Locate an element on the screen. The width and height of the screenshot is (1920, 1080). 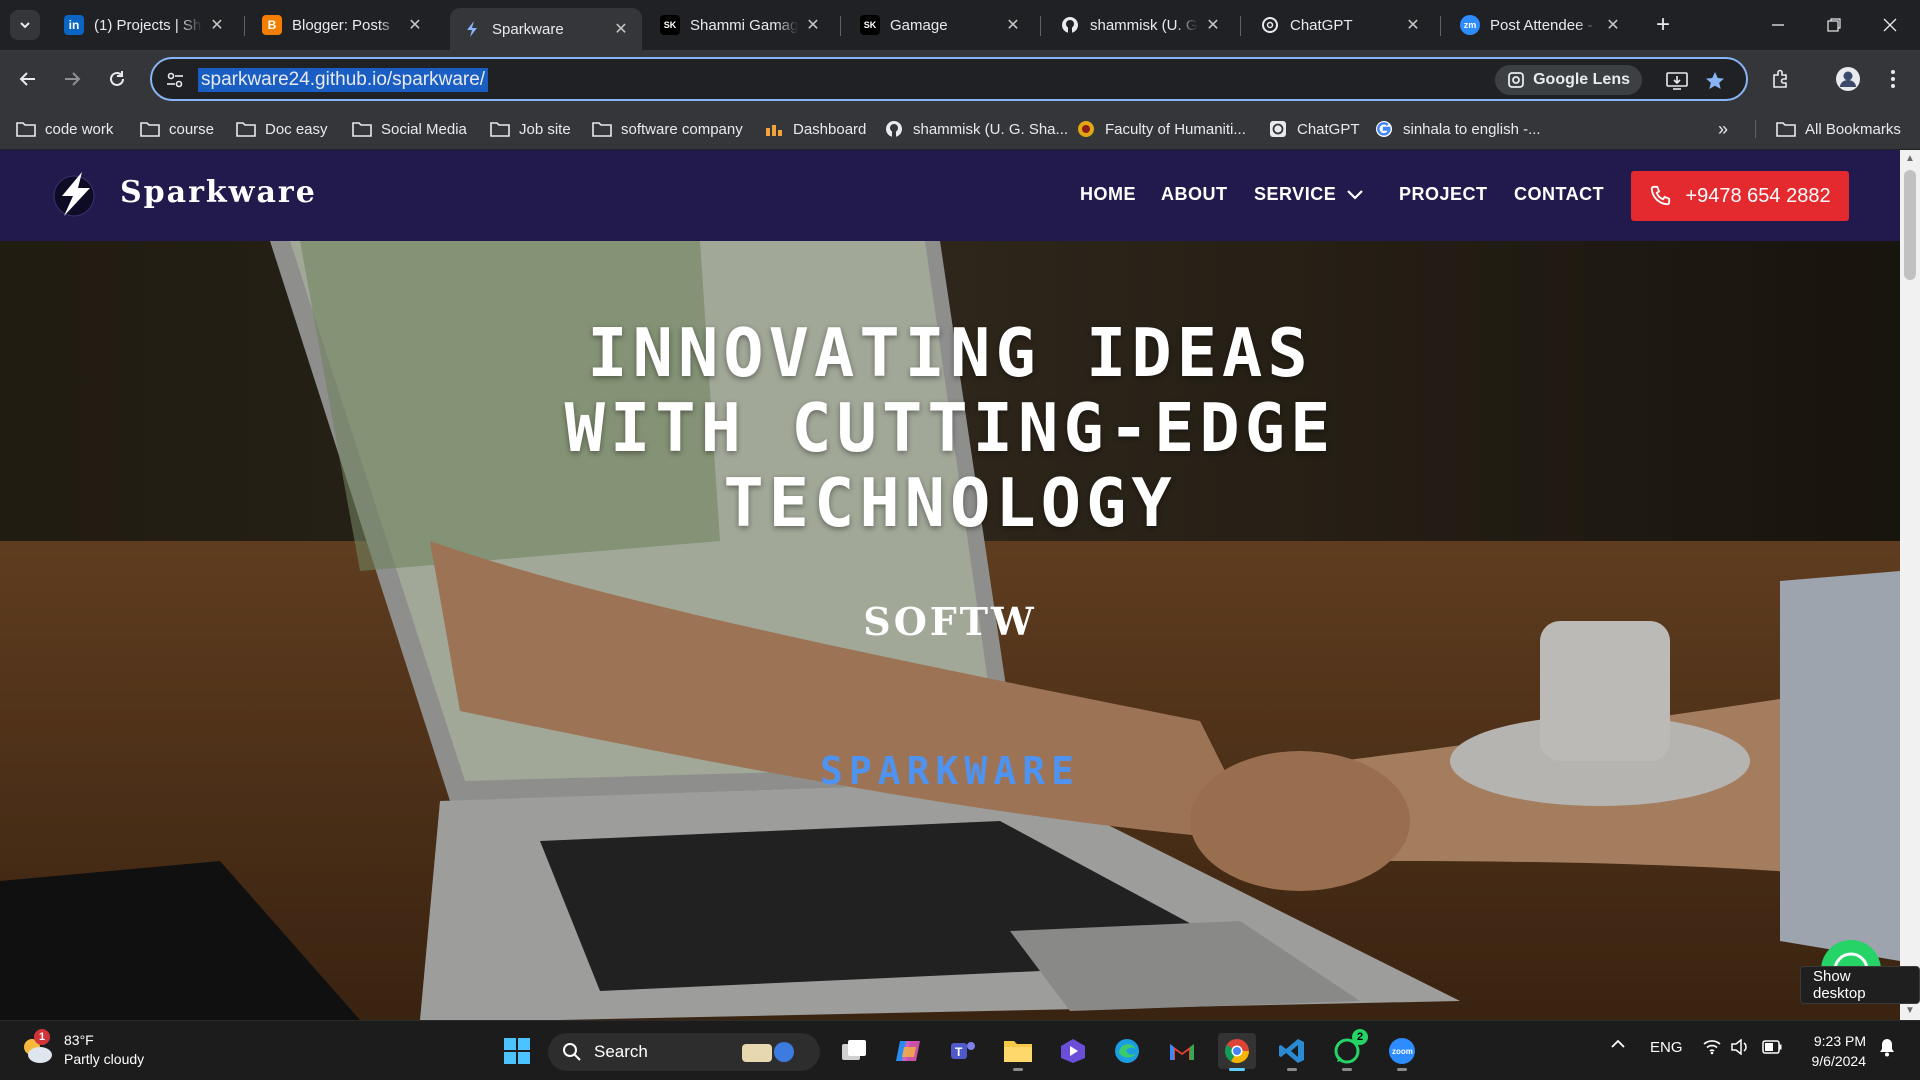
nav-service: SERVICE is located at coordinates (1309, 194).